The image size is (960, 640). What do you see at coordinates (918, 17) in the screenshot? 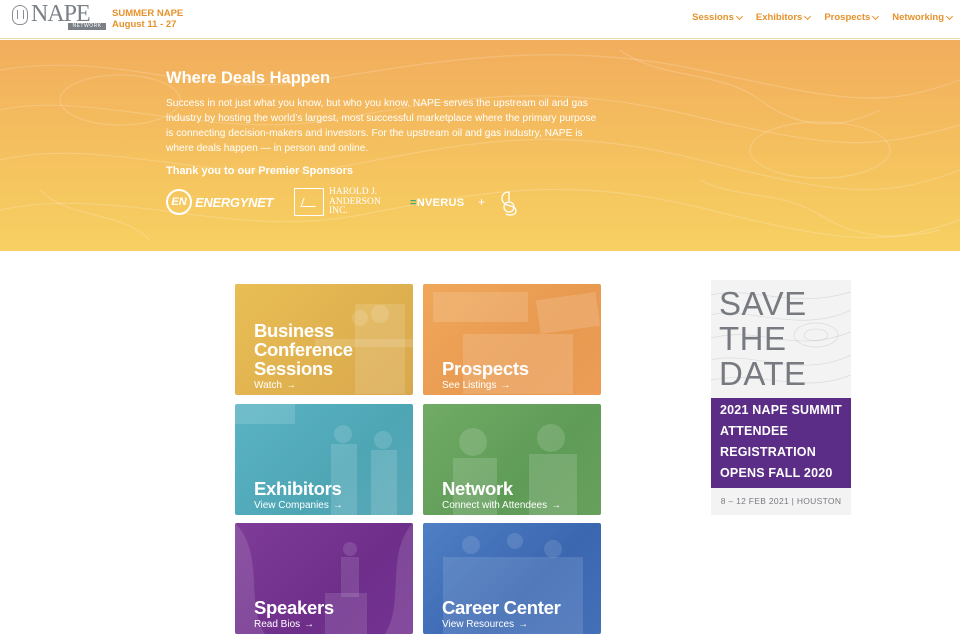
I see `menu-label: Networking` at bounding box center [918, 17].